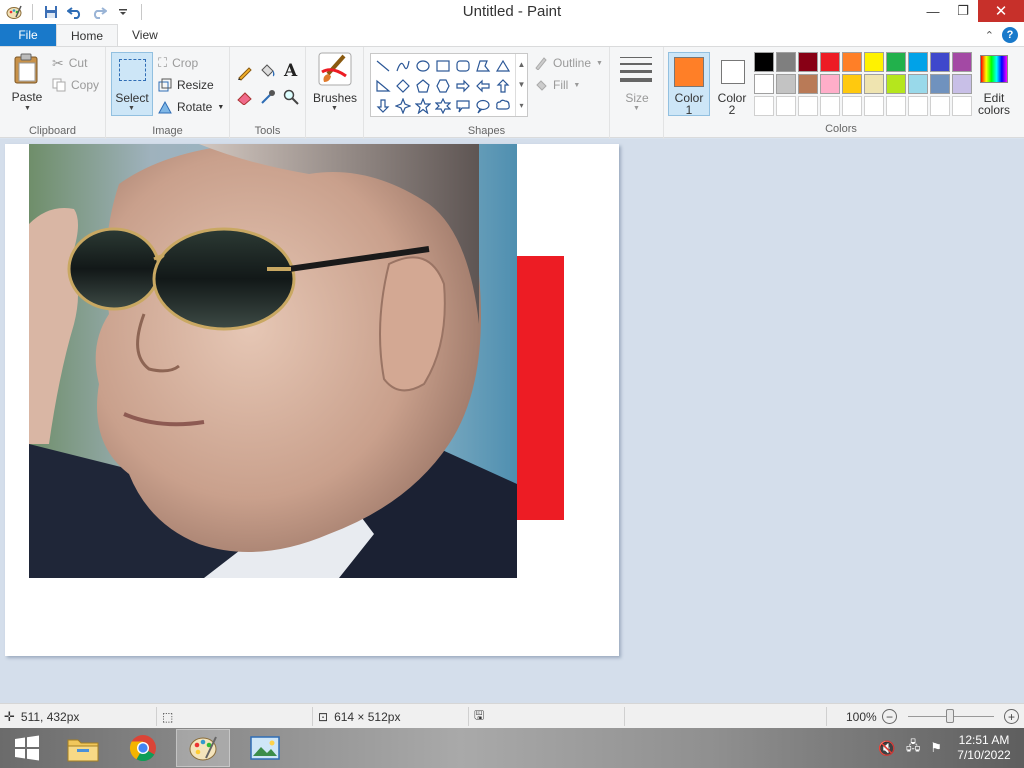 The width and height of the screenshot is (1024, 768). Describe the element at coordinates (463, 86) in the screenshot. I see `right-arrow-shape-icon` at that location.